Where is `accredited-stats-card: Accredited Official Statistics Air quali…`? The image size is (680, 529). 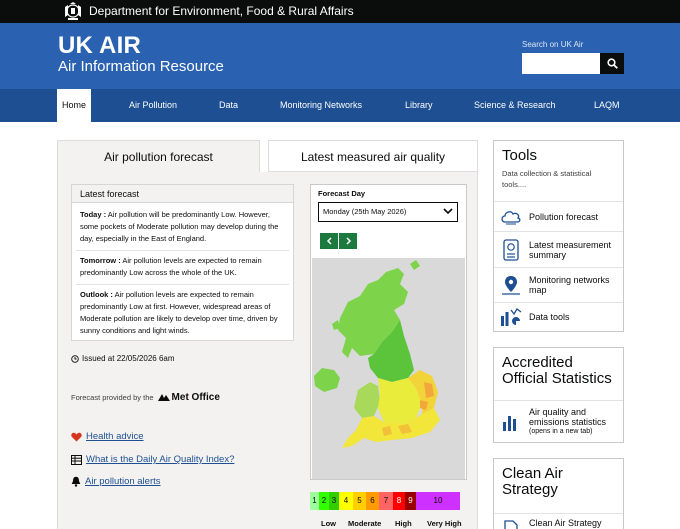
accredited-stats-card: Accredited Official Statistics Air quali… is located at coordinates (558, 395).